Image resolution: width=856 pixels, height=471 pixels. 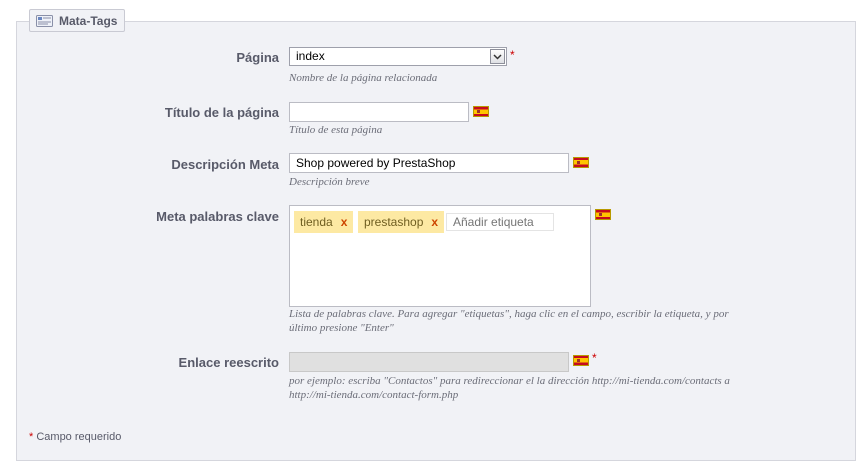 What do you see at coordinates (336, 130) in the screenshot?
I see `titulo-hint: Título de esta página` at bounding box center [336, 130].